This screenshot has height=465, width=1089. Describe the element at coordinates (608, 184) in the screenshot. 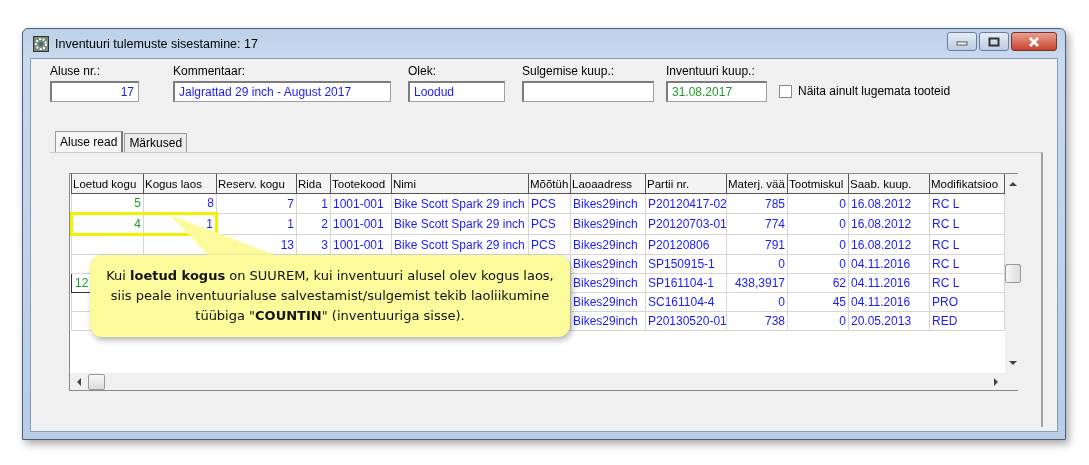

I see `column-header: Laoaadress` at that location.